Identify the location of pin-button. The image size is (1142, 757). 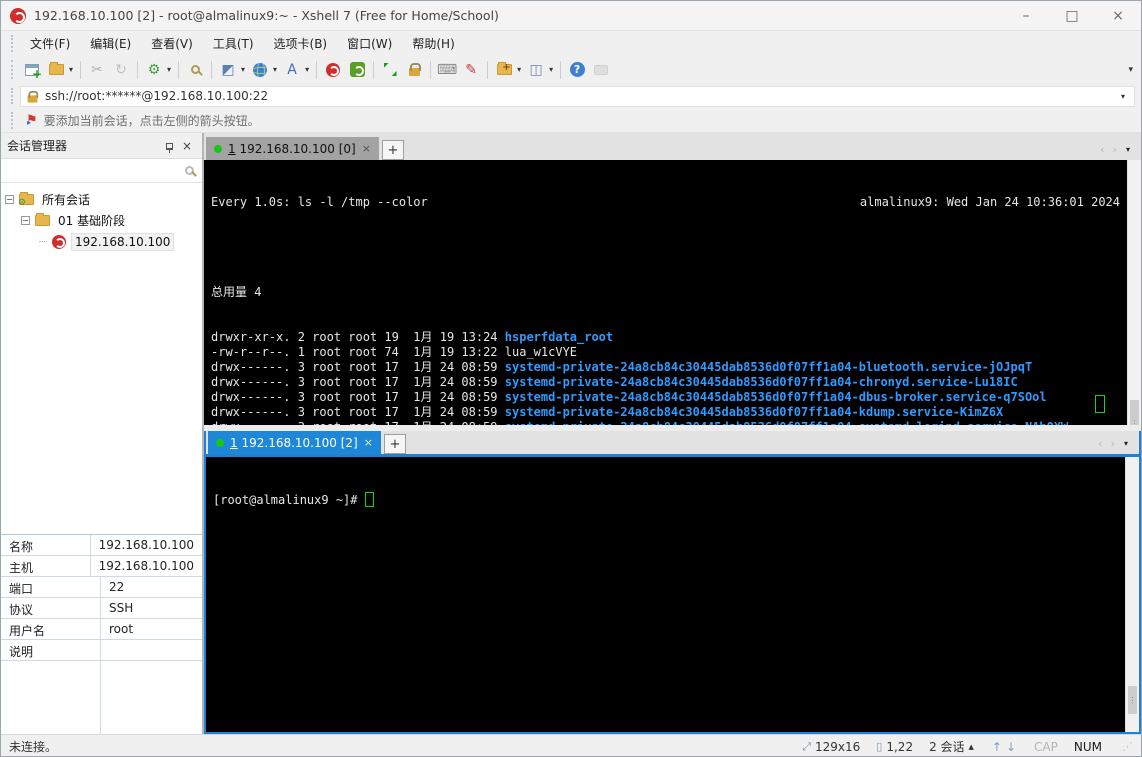
(169, 146).